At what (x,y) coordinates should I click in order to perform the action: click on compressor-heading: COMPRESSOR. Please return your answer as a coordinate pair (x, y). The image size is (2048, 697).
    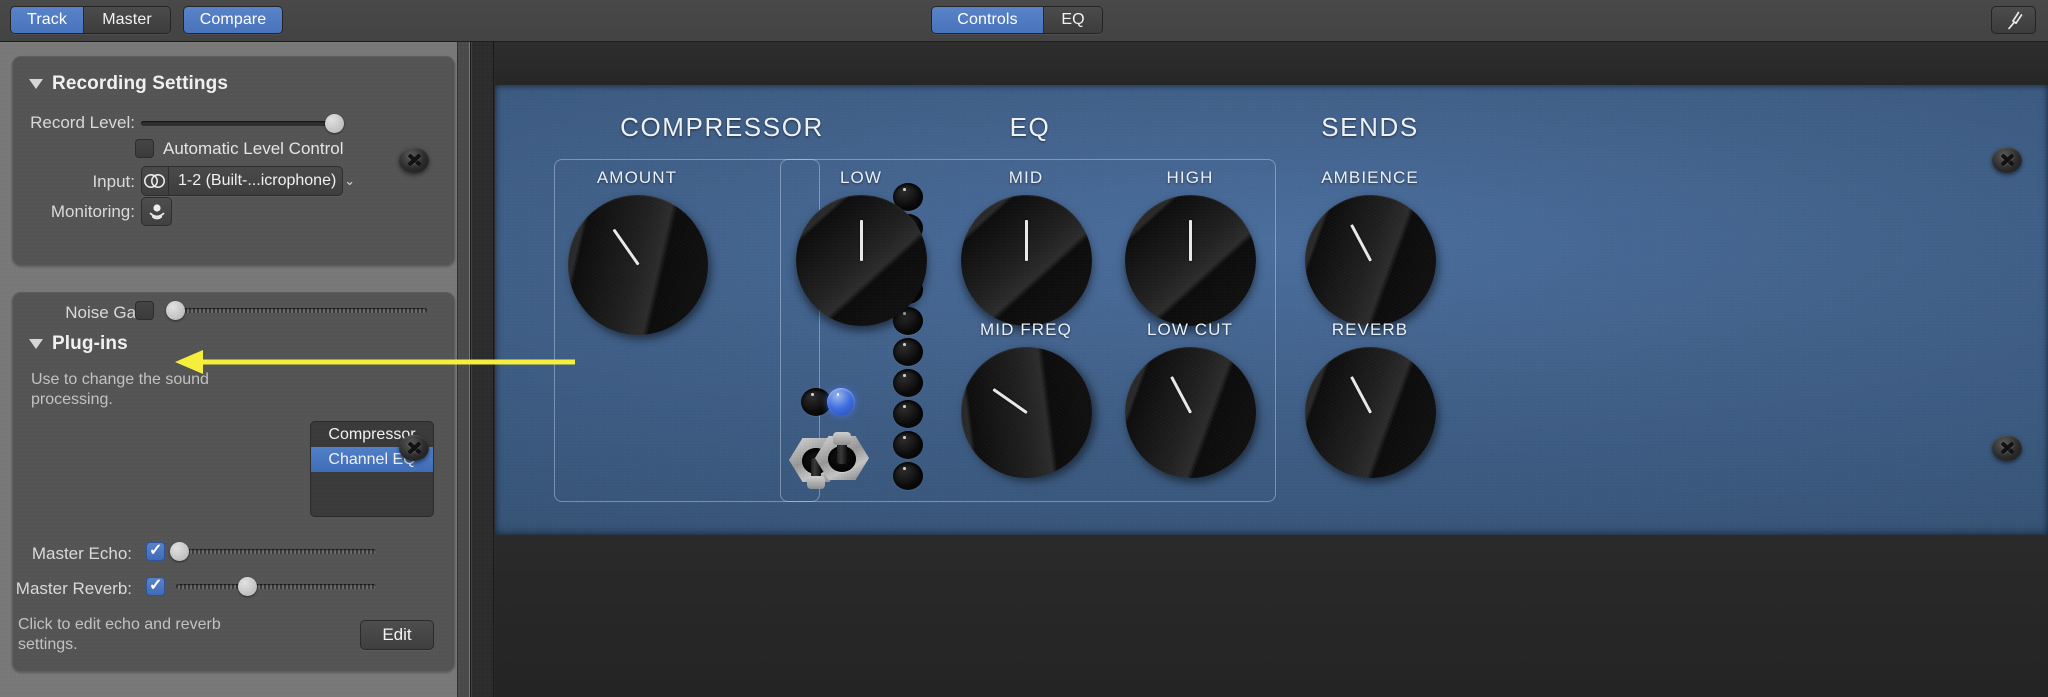
    Looking at the image, I should click on (722, 127).